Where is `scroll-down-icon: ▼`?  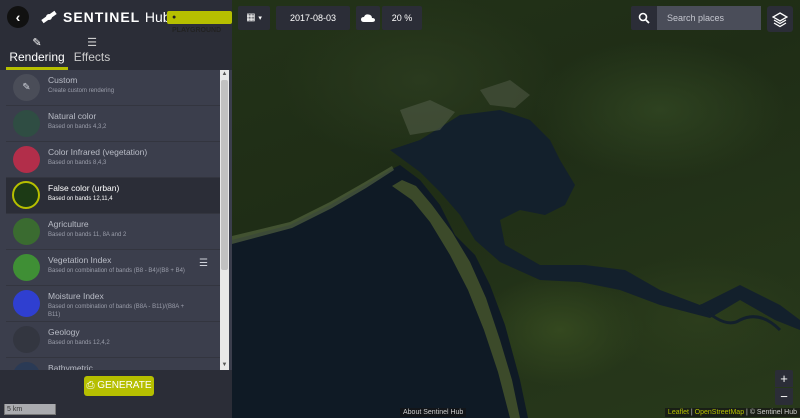 scroll-down-icon: ▼ is located at coordinates (224, 365).